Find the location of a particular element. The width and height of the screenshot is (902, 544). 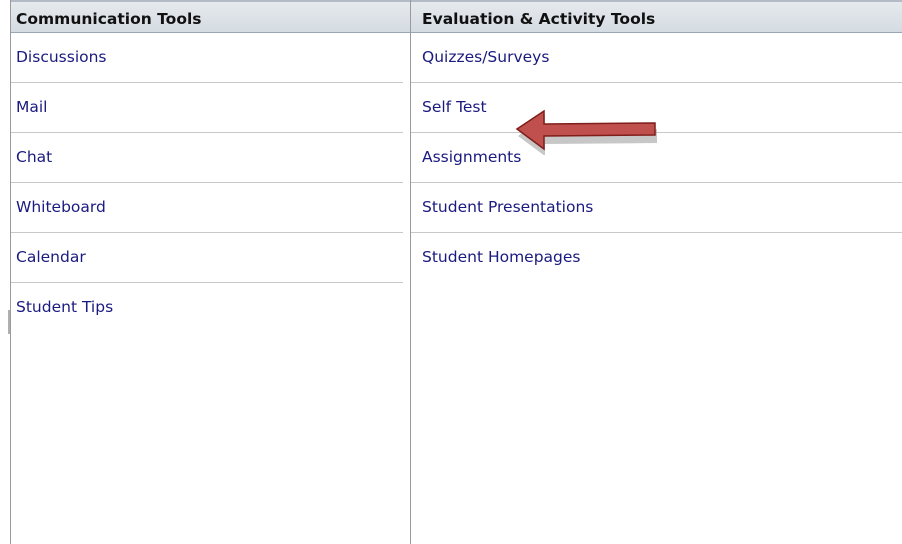

tool-link-label: Quizzes/Surveys is located at coordinates (485, 57).